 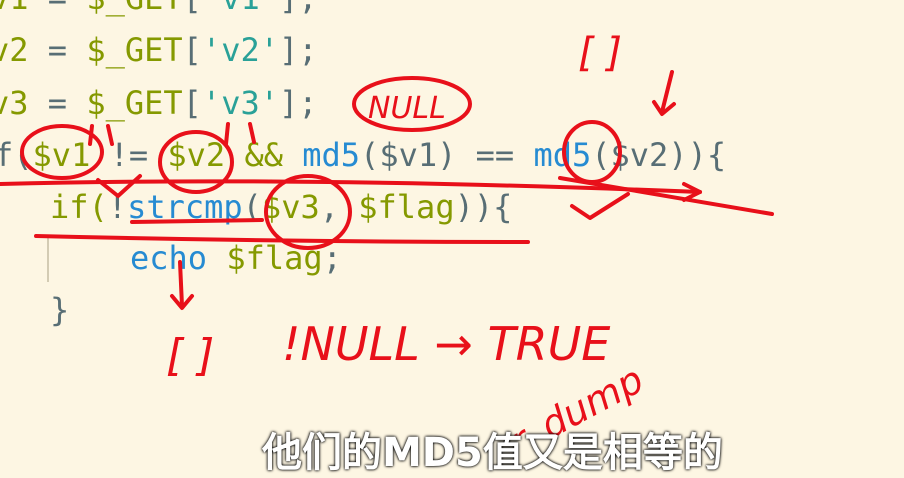 I want to click on code-var: $v1, so click(x=61, y=155).